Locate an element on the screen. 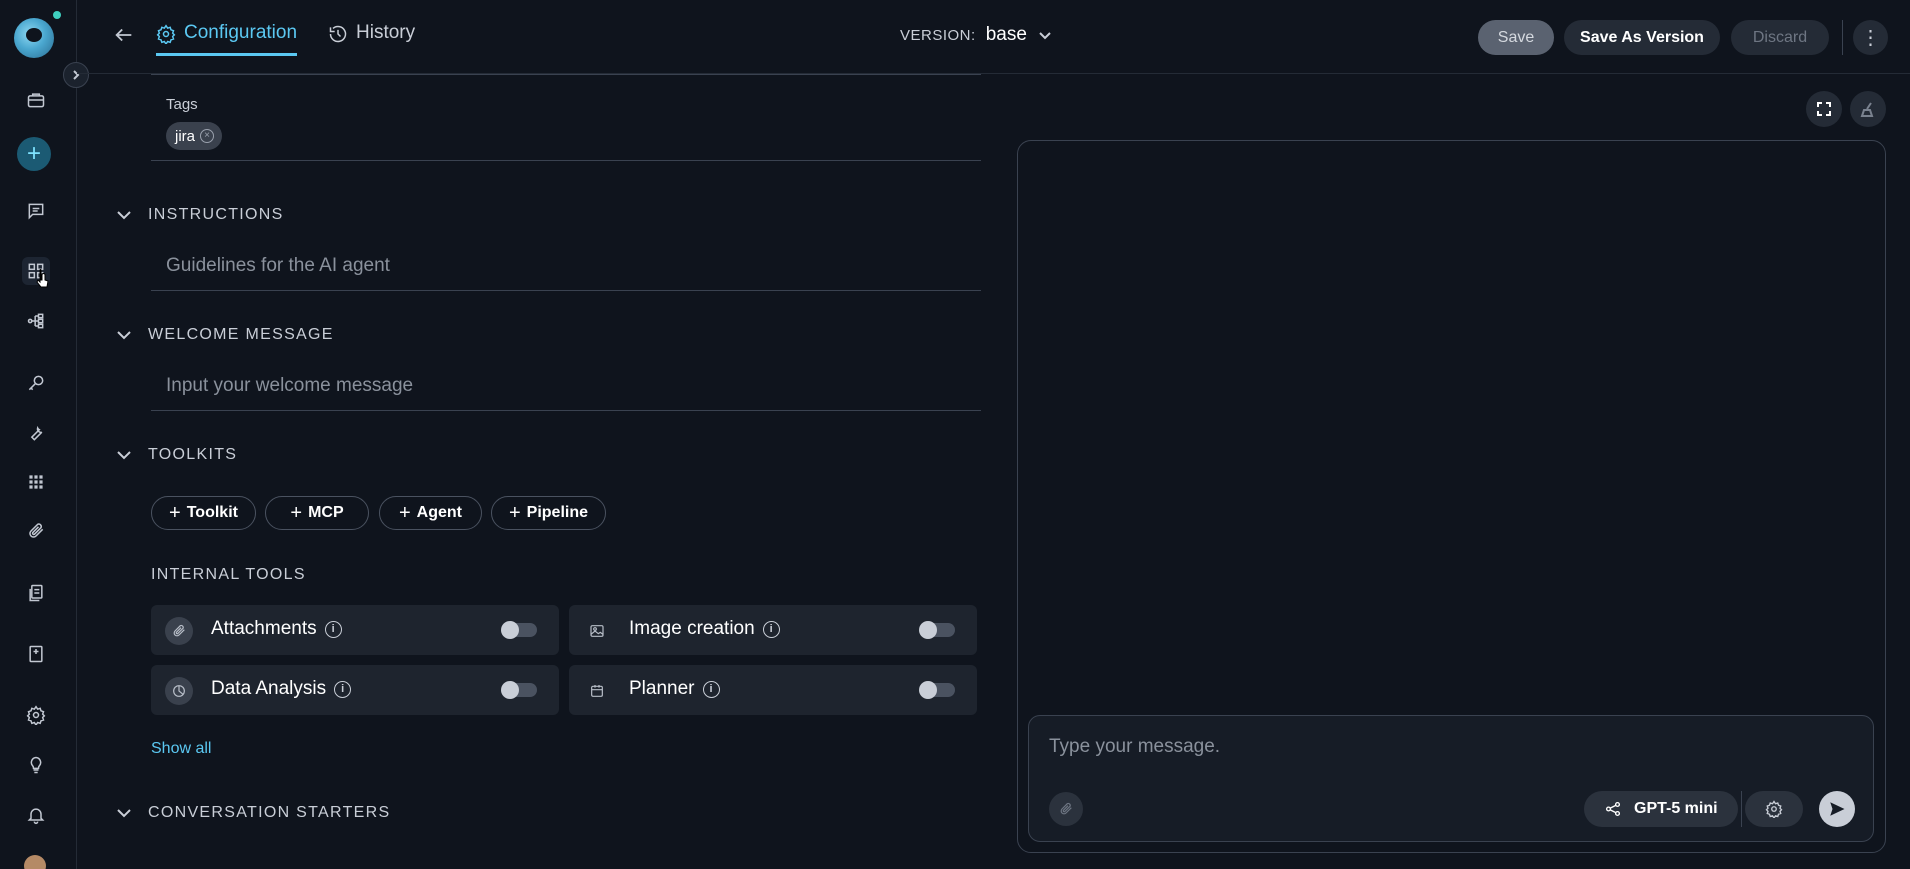 The height and width of the screenshot is (869, 1910). tool-name: Data Analysis i is located at coordinates (281, 689).